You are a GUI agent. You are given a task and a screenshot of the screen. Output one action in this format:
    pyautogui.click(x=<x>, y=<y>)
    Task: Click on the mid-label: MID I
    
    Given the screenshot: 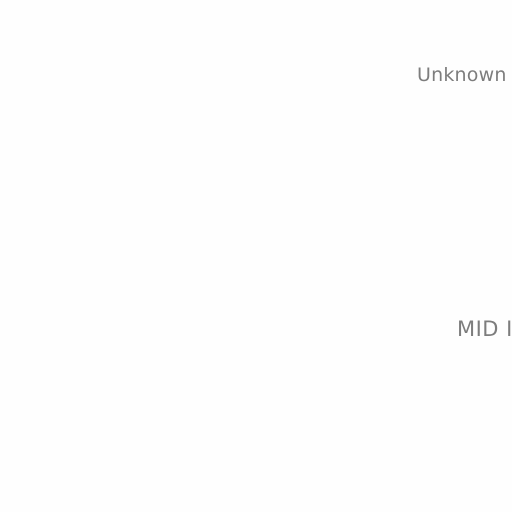 What is the action you would take?
    pyautogui.click(x=484, y=329)
    